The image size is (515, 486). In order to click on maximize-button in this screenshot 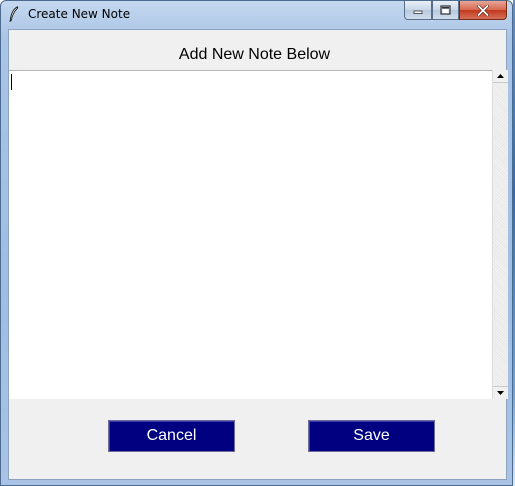, I will do `click(445, 10)`.